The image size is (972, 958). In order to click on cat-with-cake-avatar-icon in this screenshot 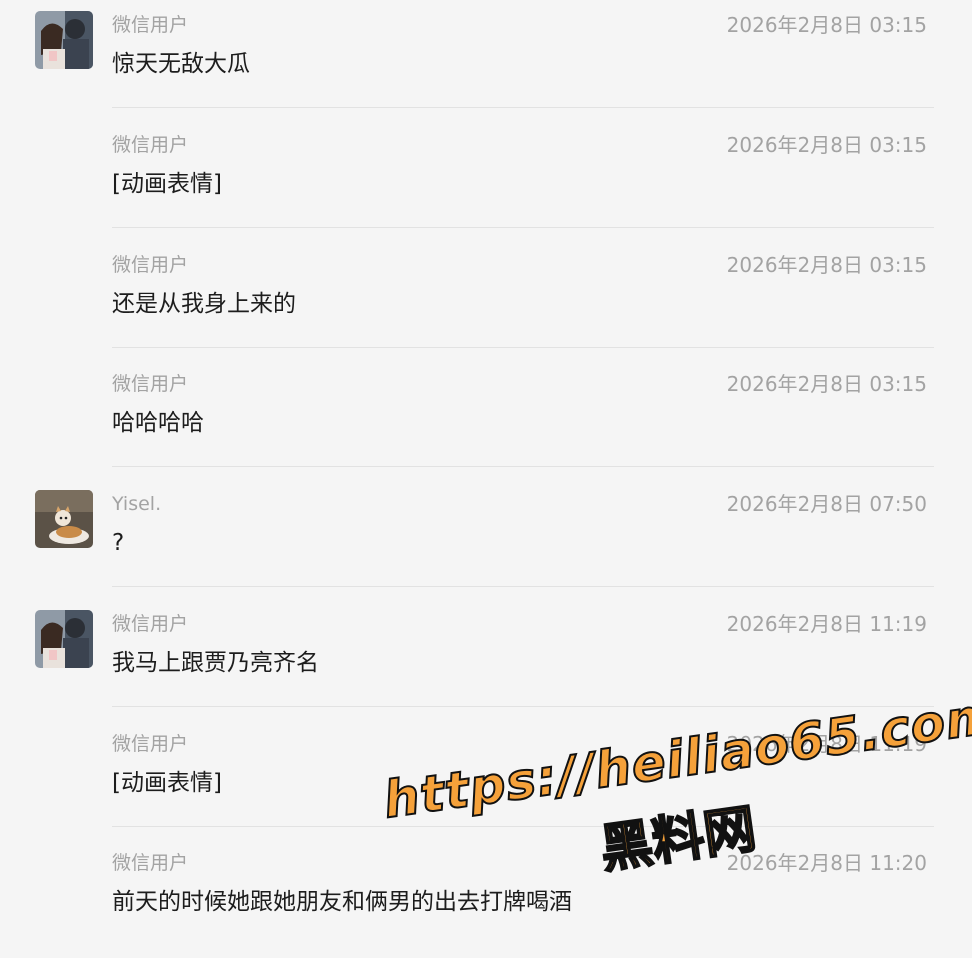, I will do `click(64, 519)`.